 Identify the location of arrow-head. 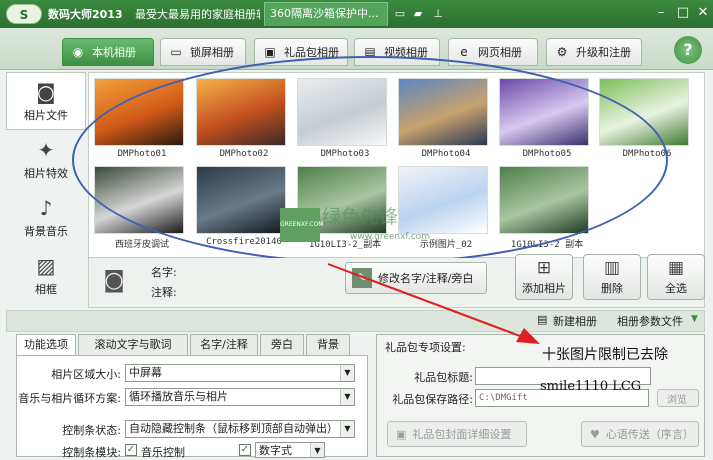
(528, 336).